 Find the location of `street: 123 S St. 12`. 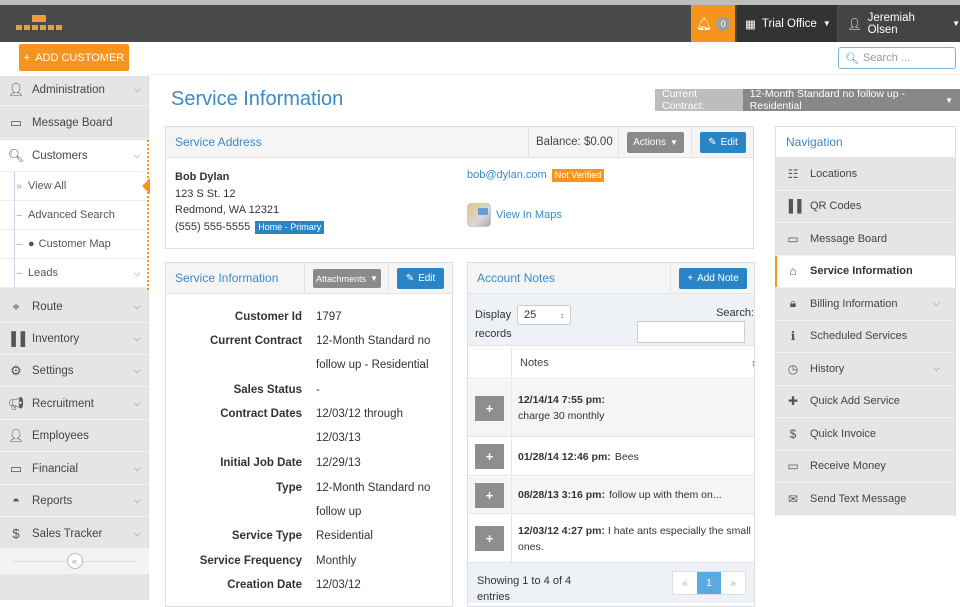

street: 123 S St. 12 is located at coordinates (205, 193).